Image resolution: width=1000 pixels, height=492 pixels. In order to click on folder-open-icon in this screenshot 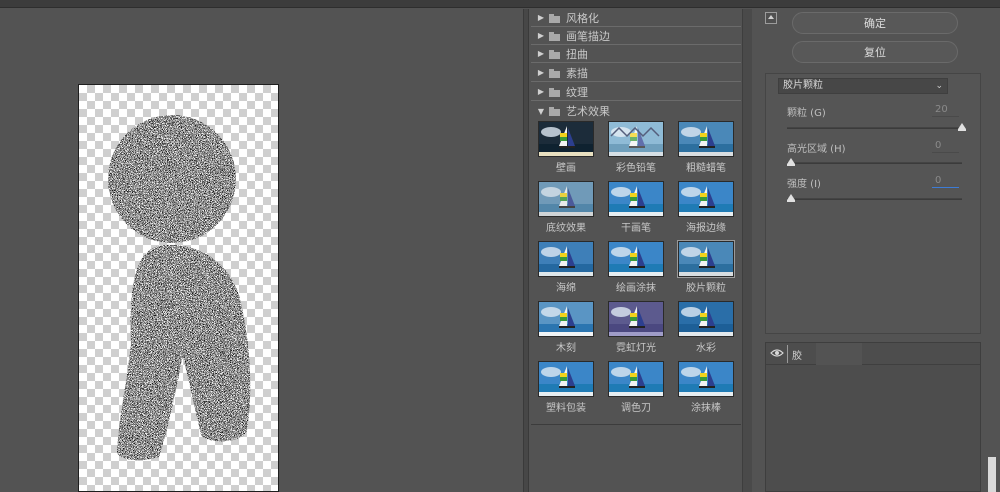, I will do `click(555, 111)`.